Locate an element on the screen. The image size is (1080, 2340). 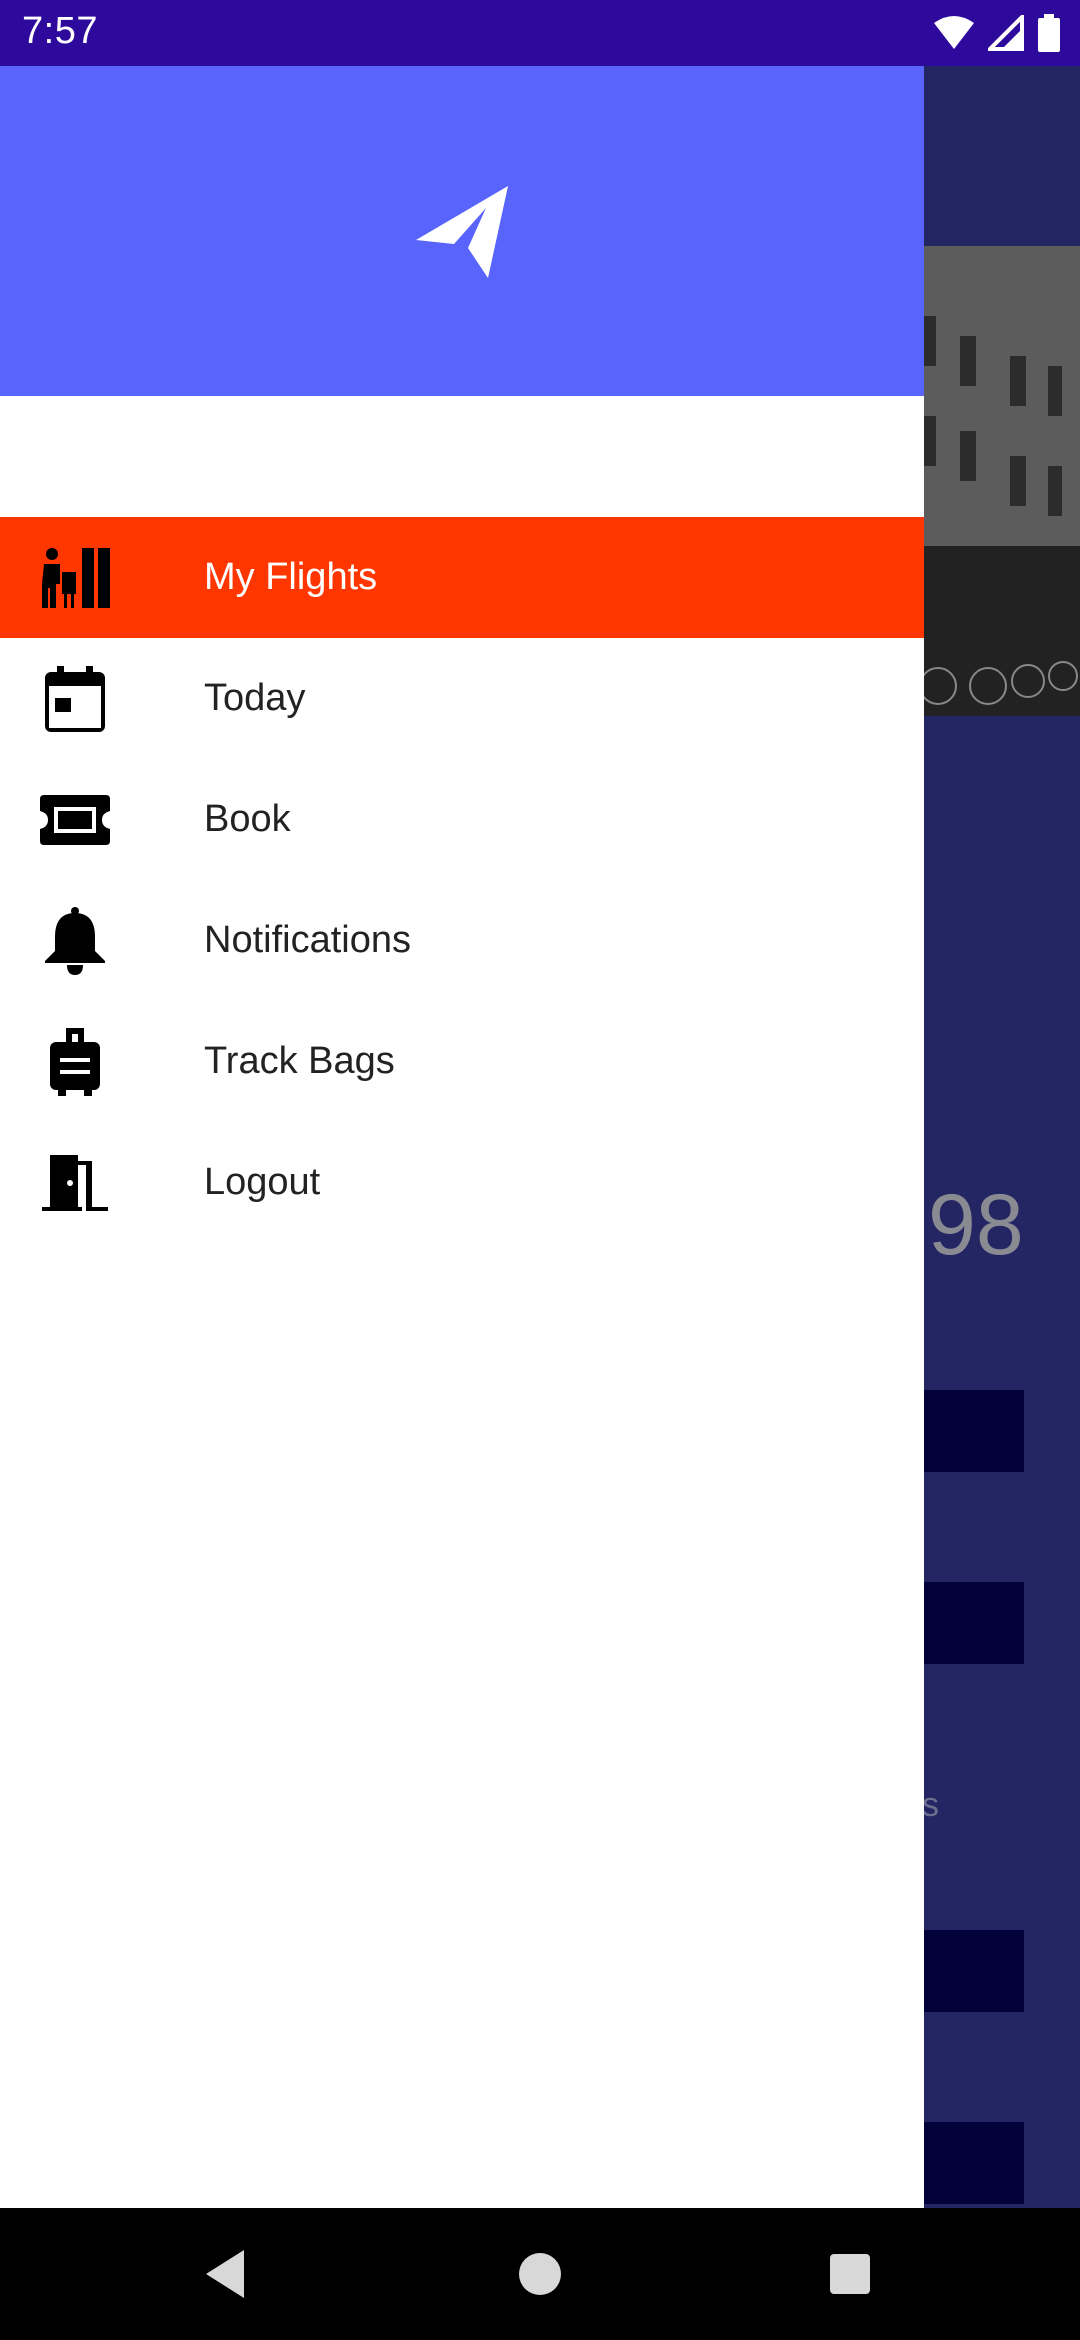
system-nav-bar is located at coordinates (540, 2274).